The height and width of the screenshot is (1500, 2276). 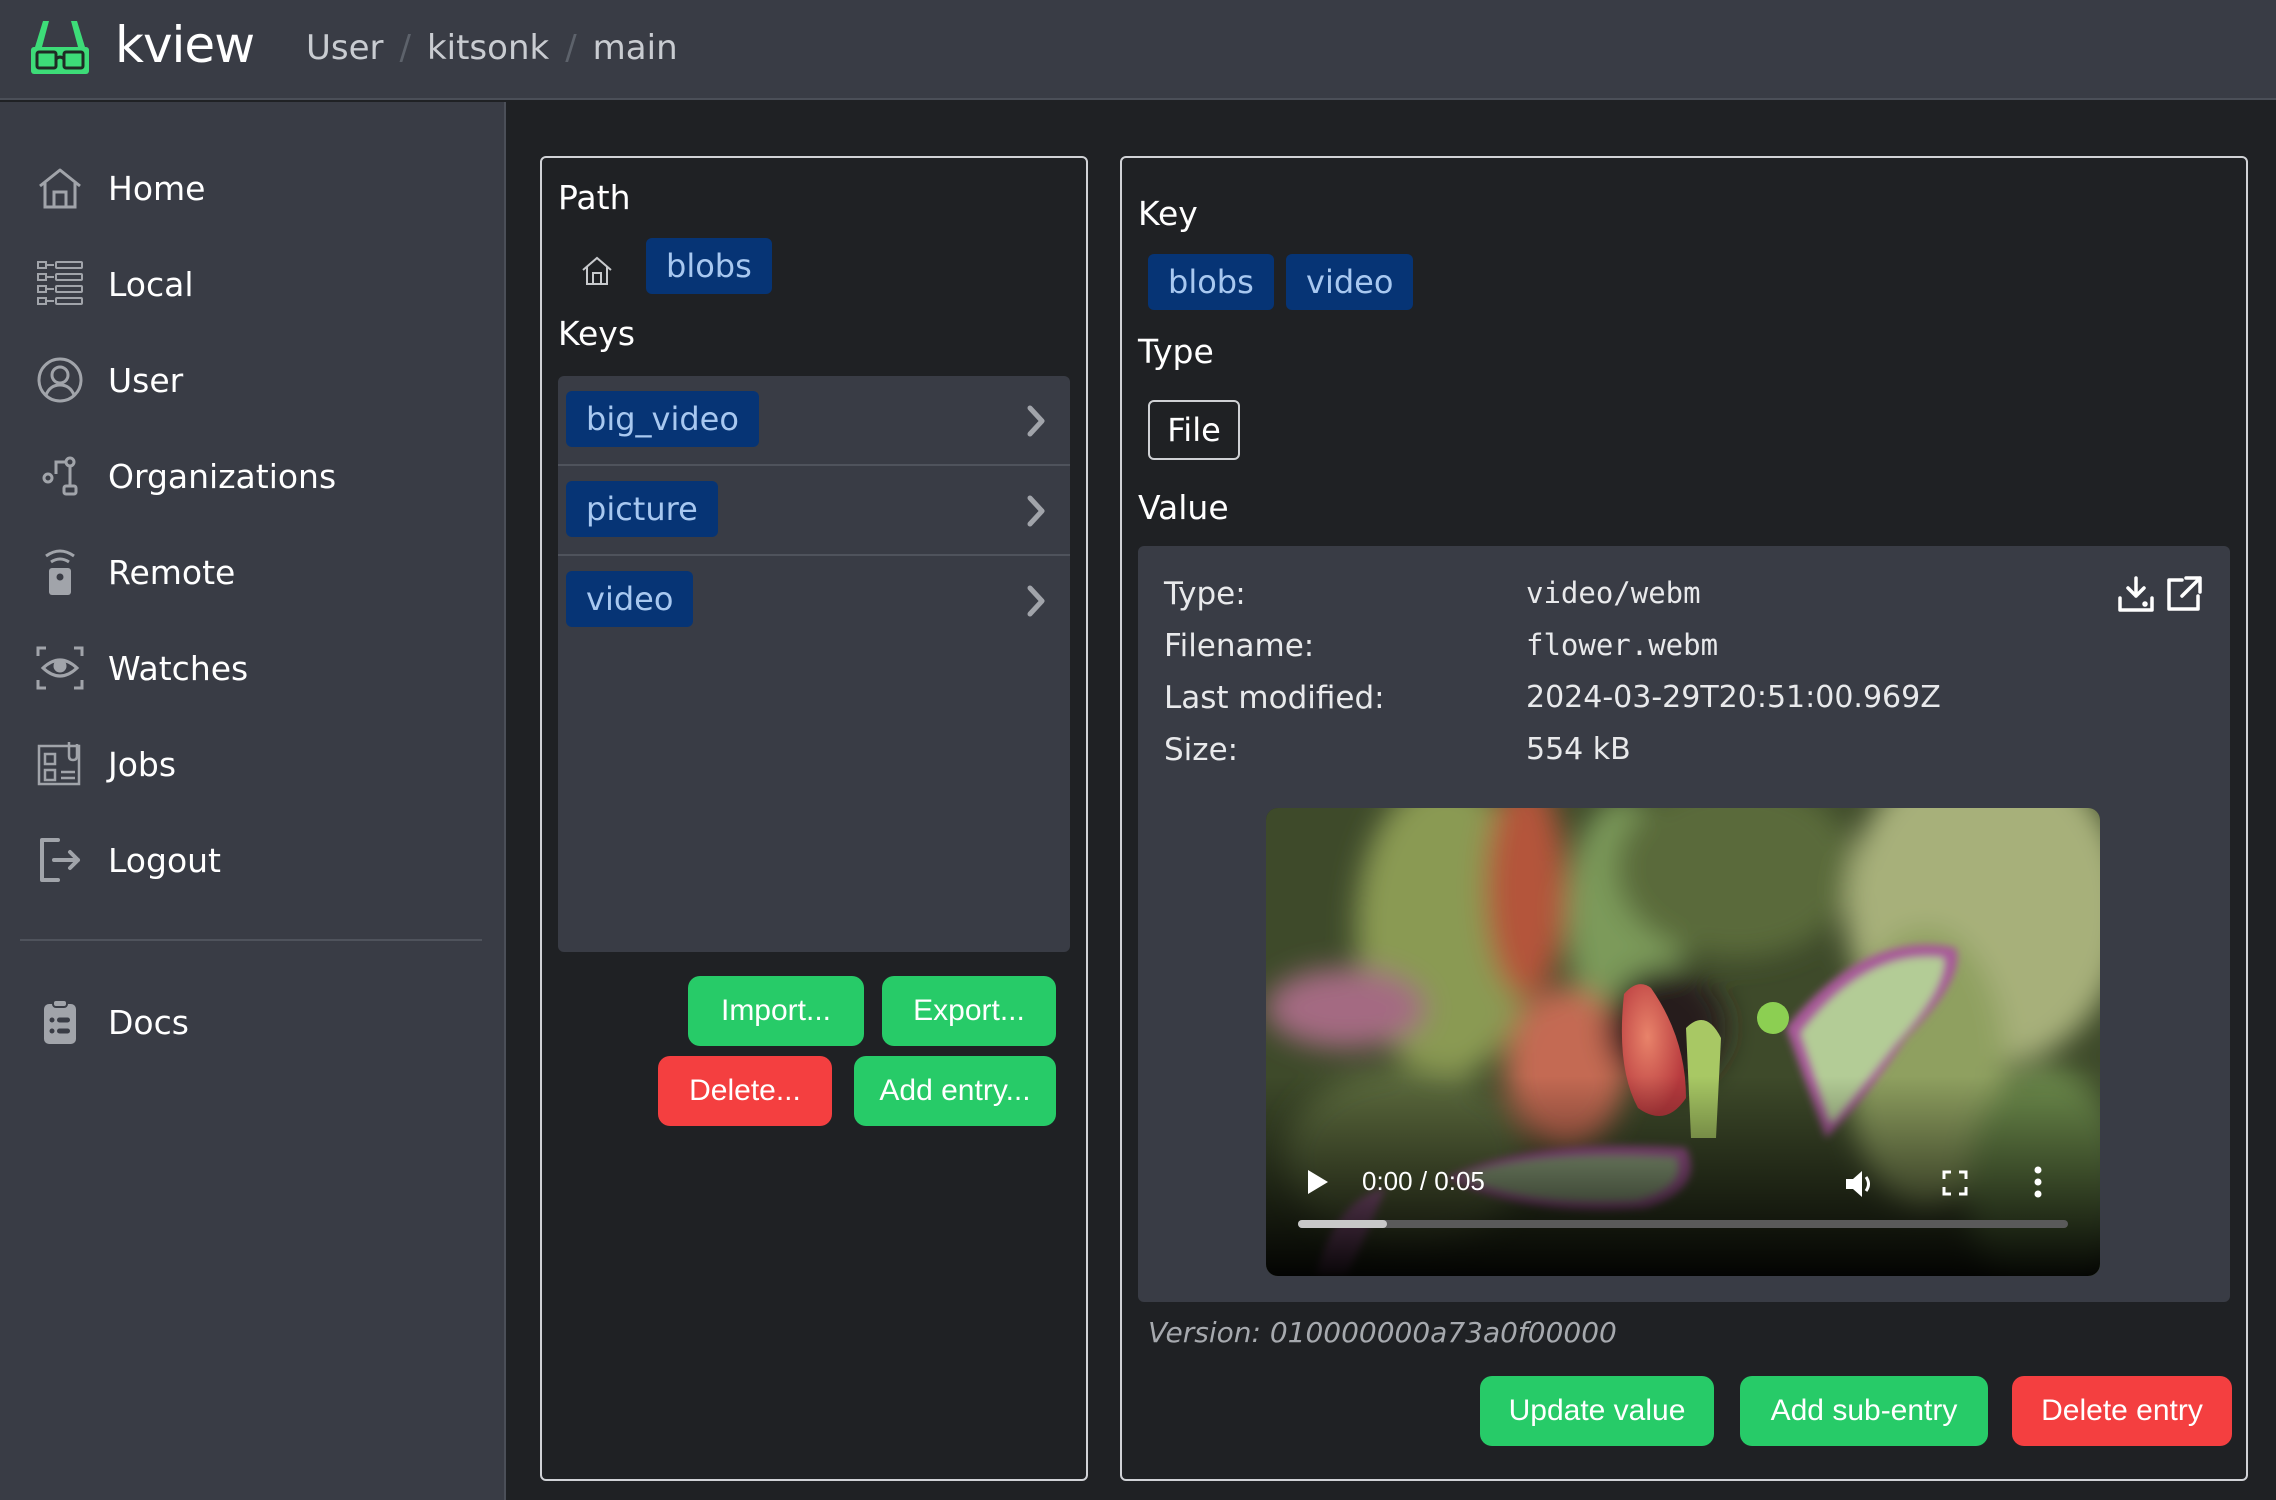 I want to click on version-text: Version: 010000000a73a0f00000, so click(x=1382, y=1332).